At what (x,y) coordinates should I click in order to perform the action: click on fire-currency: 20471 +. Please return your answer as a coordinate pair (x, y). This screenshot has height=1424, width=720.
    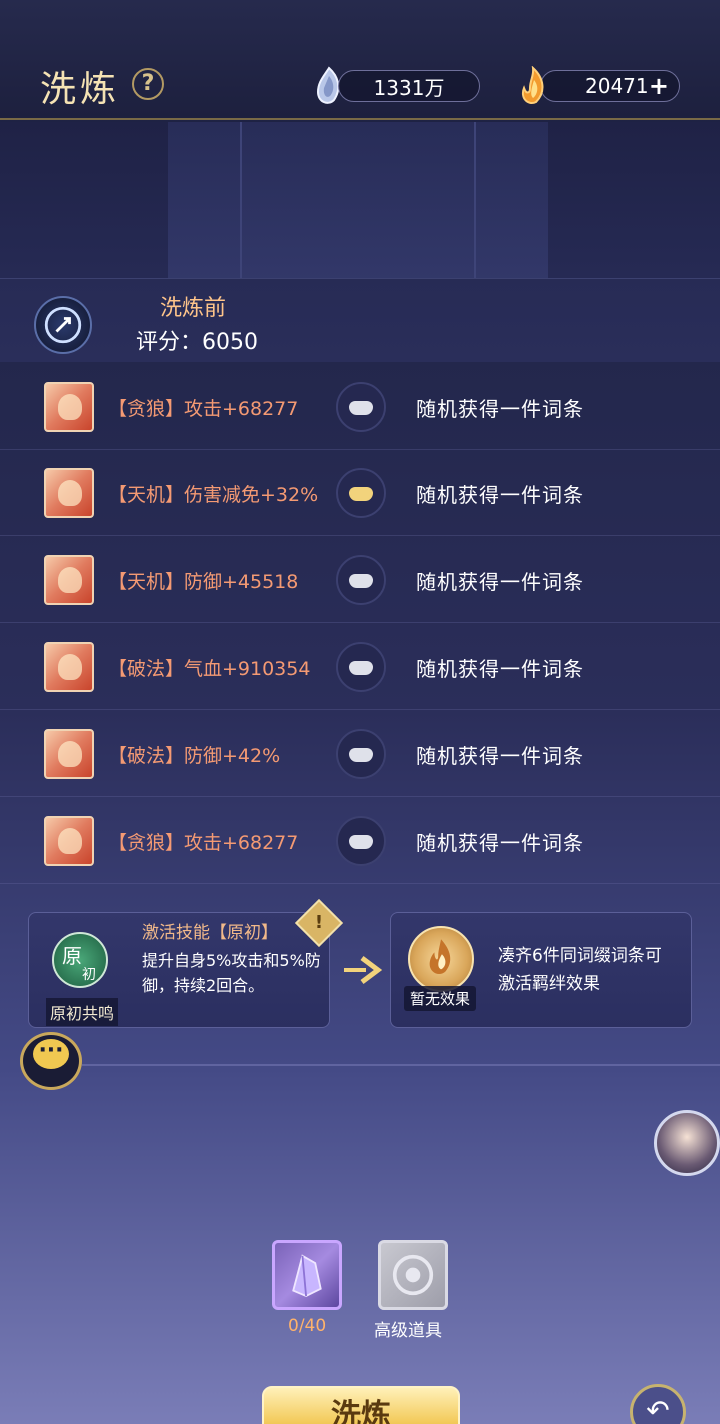
    Looking at the image, I should click on (599, 86).